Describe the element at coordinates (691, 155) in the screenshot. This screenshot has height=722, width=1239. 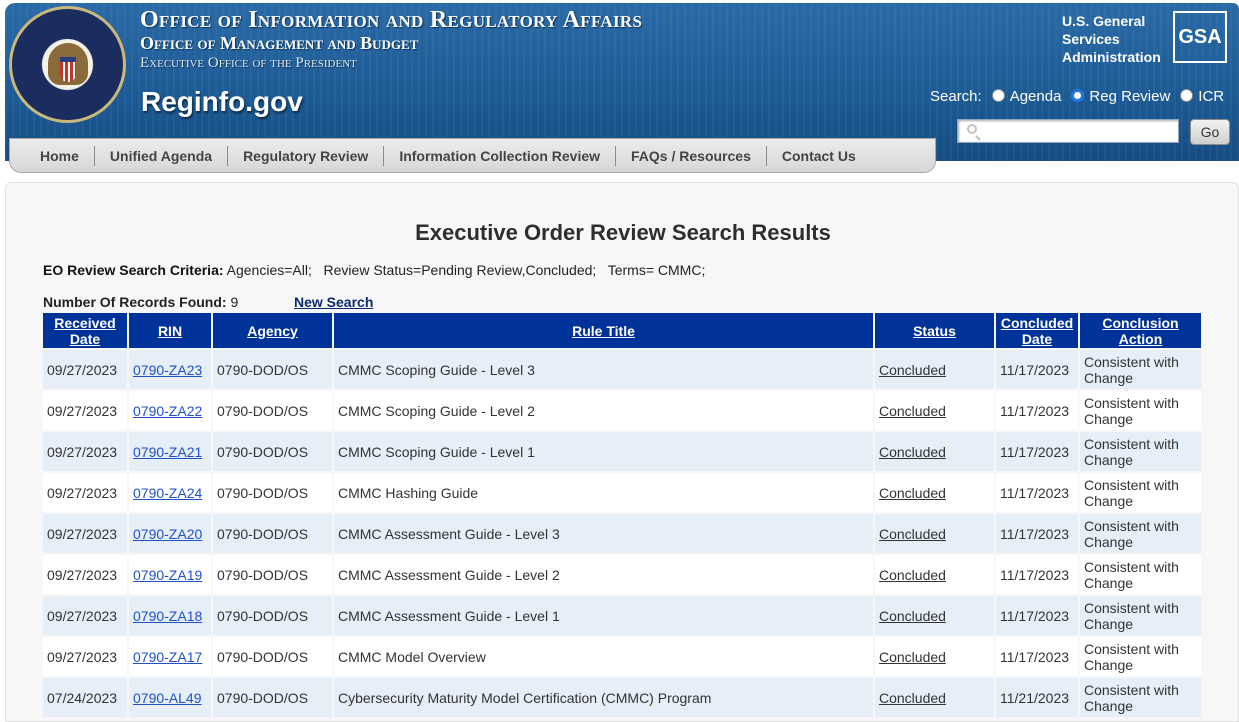
I see `nav-faqs-resources: FAQs / Resources` at that location.